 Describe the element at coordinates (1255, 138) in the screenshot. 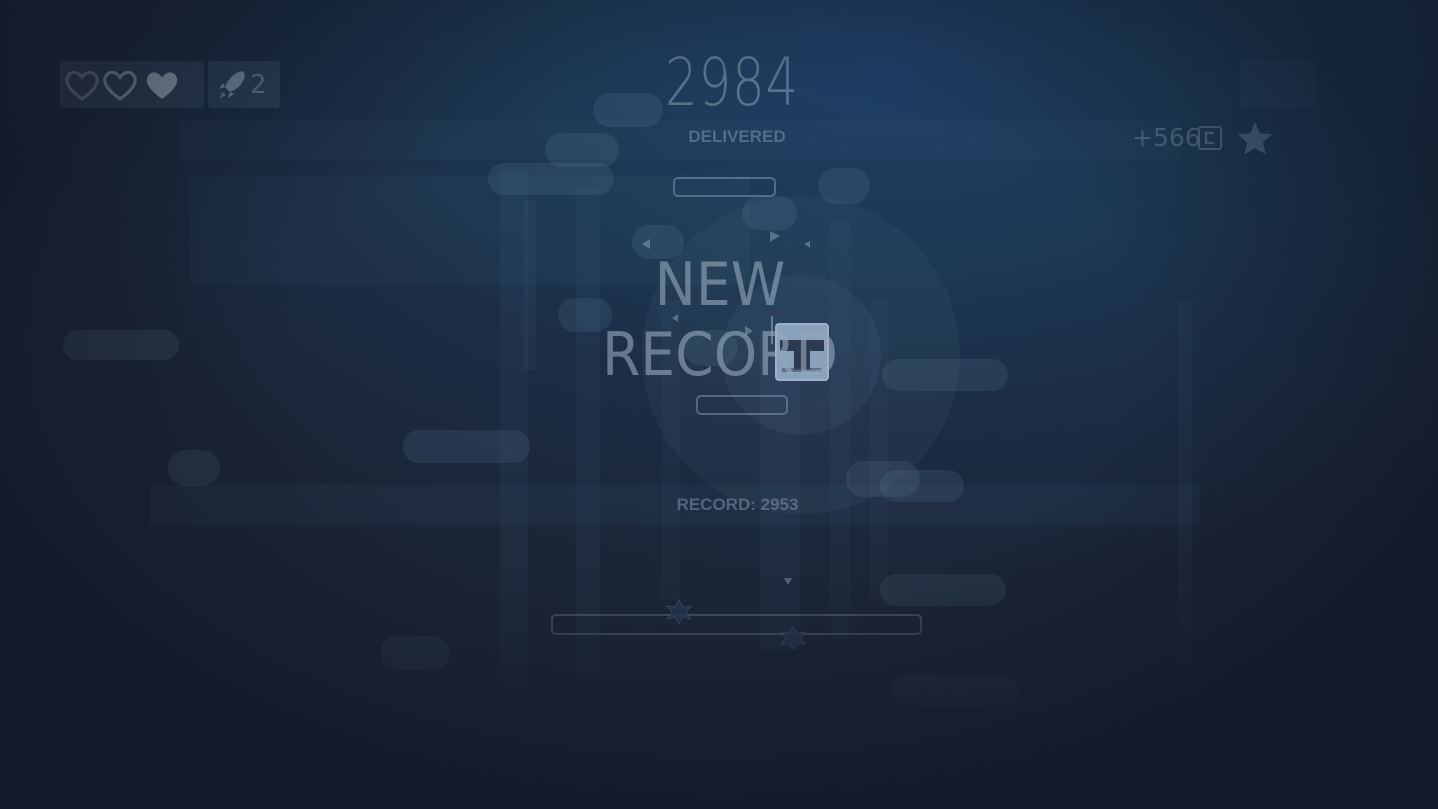

I see `star-icon` at that location.